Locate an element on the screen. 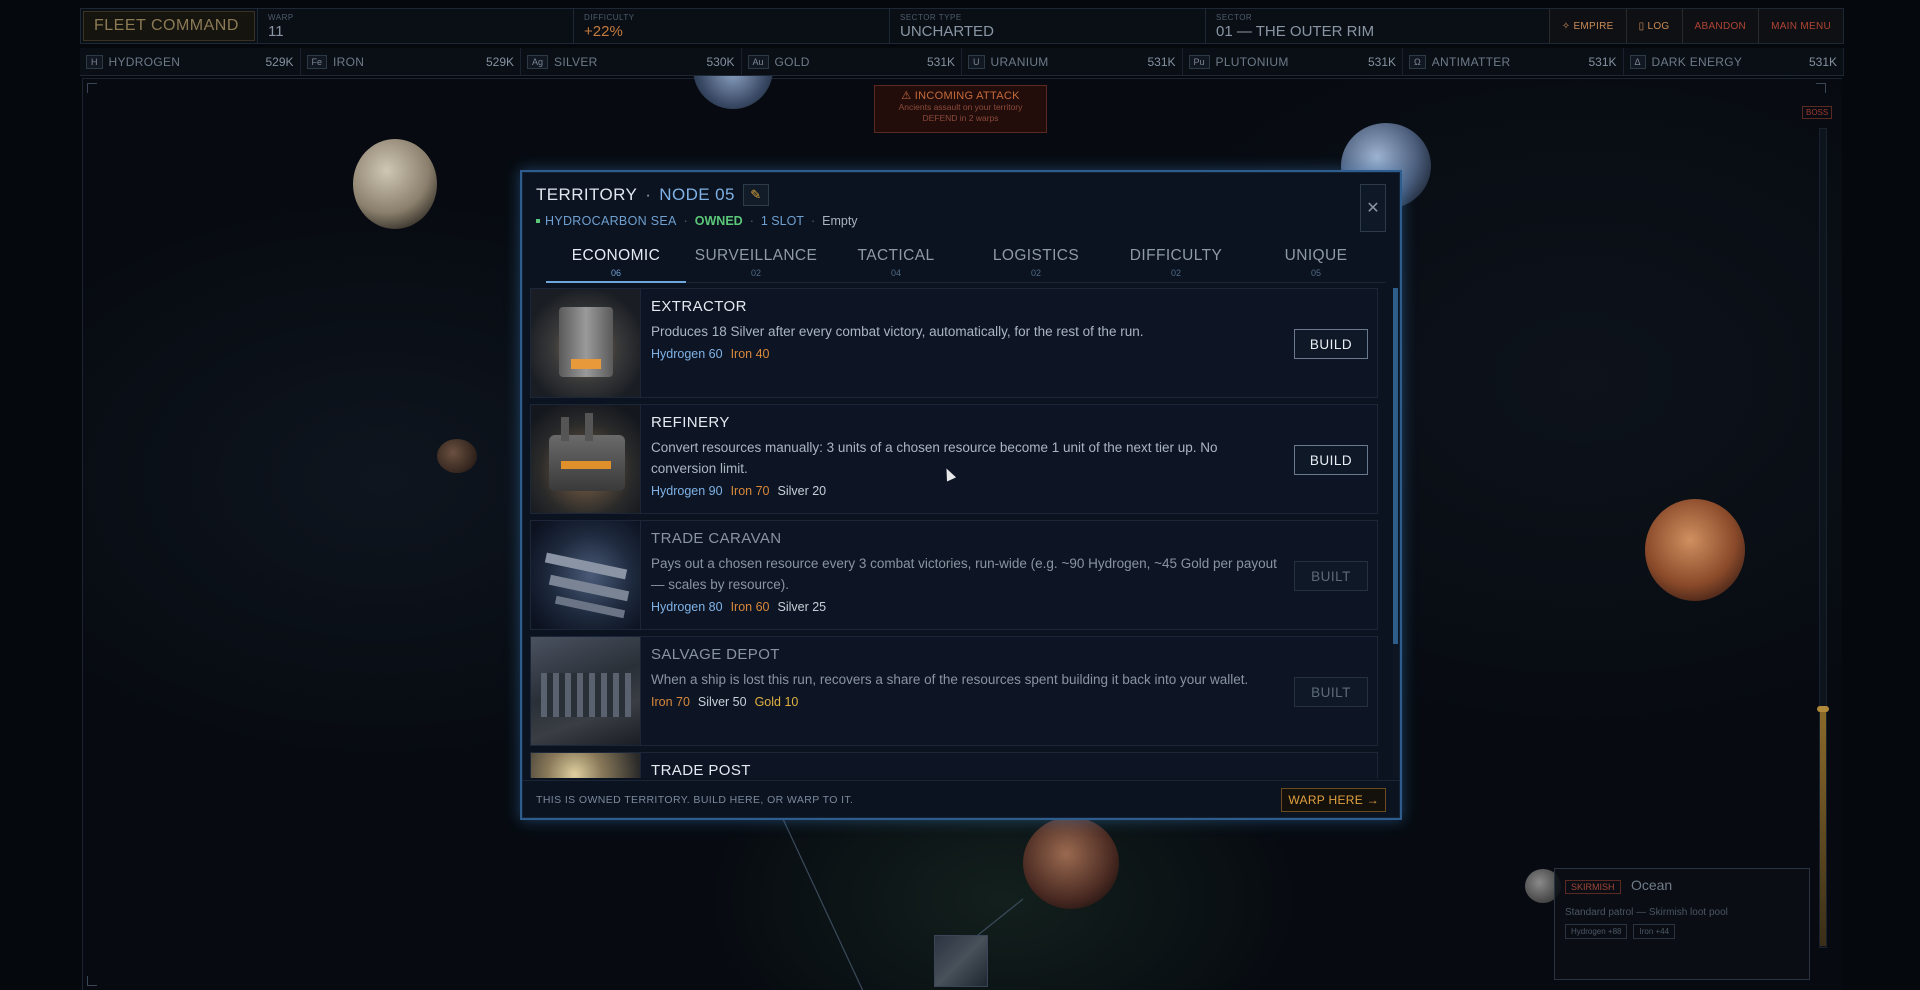 The width and height of the screenshot is (1920, 990). resource-hydrogen: H HYDROGEN 529K is located at coordinates (190, 61).